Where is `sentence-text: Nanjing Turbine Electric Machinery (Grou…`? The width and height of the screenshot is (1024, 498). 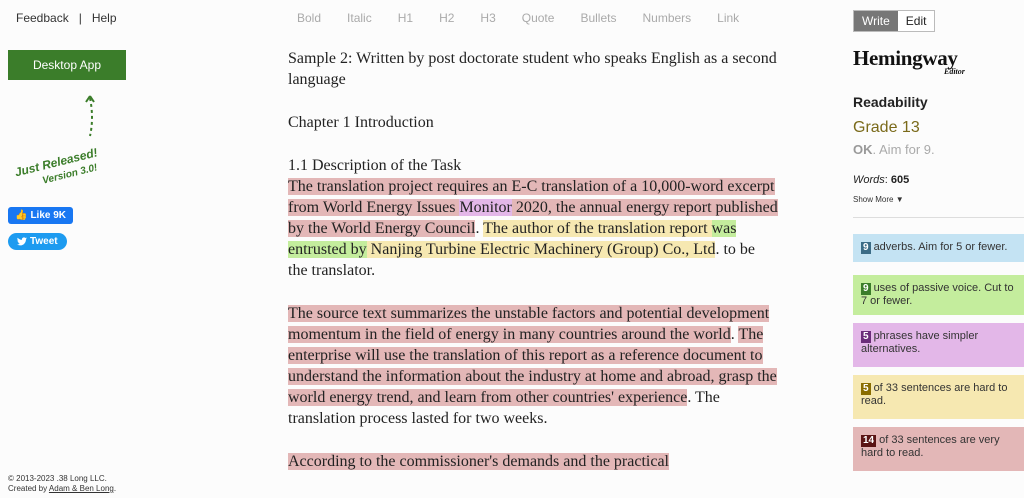 sentence-text: Nanjing Turbine Electric Machinery (Grou… is located at coordinates (541, 249).